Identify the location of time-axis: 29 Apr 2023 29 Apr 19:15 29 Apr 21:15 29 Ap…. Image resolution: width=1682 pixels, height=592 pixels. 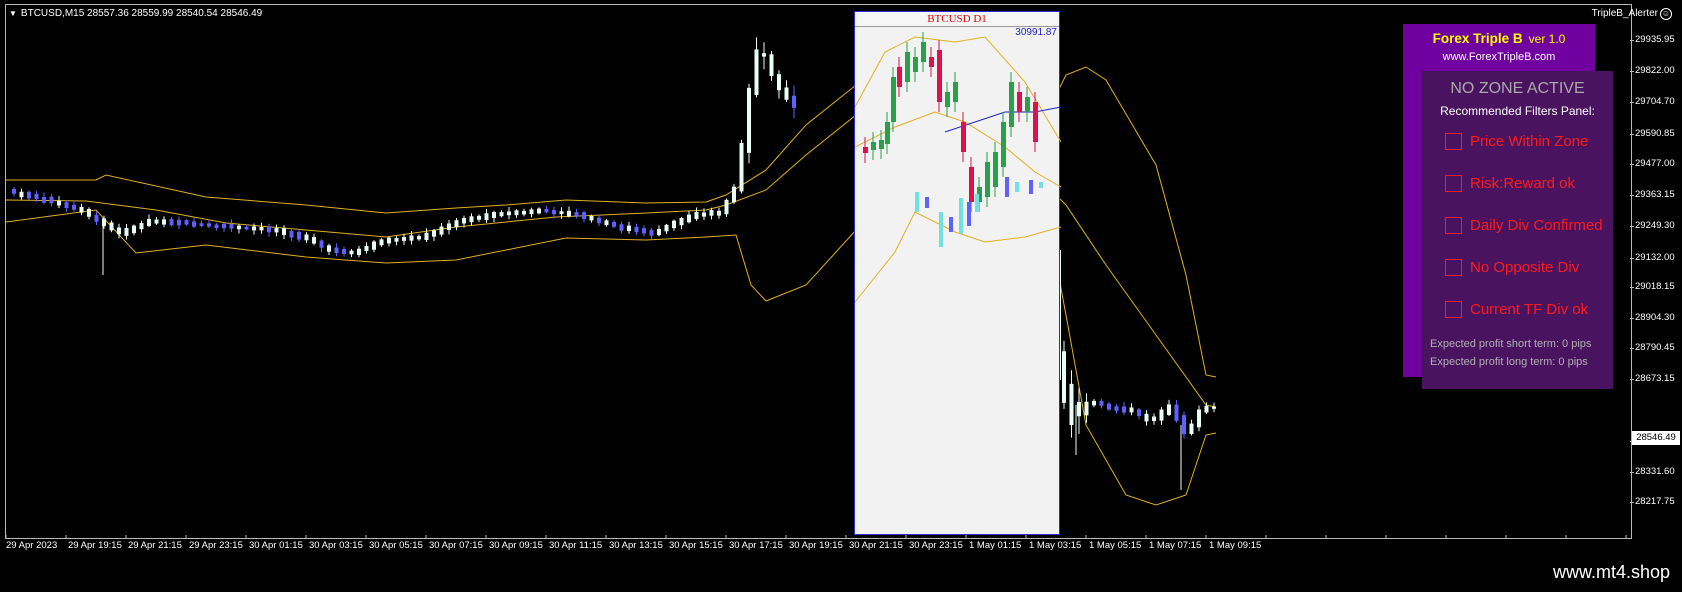
(818, 546).